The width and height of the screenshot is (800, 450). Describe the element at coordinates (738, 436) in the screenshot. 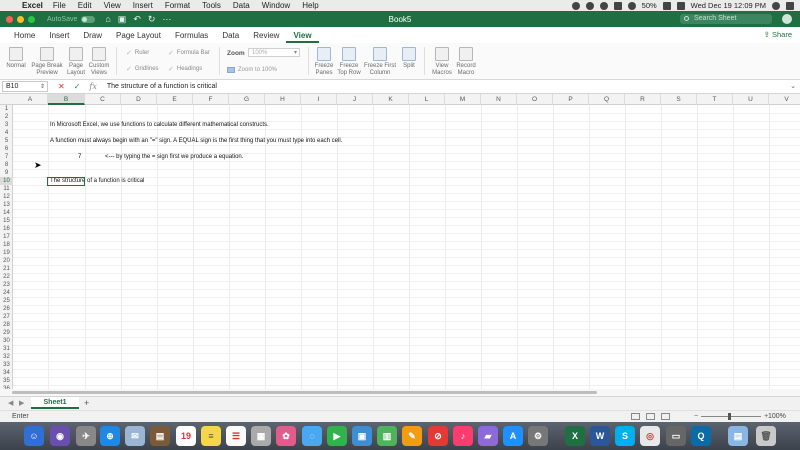

I see `downloads-folder-icon: ▤` at that location.